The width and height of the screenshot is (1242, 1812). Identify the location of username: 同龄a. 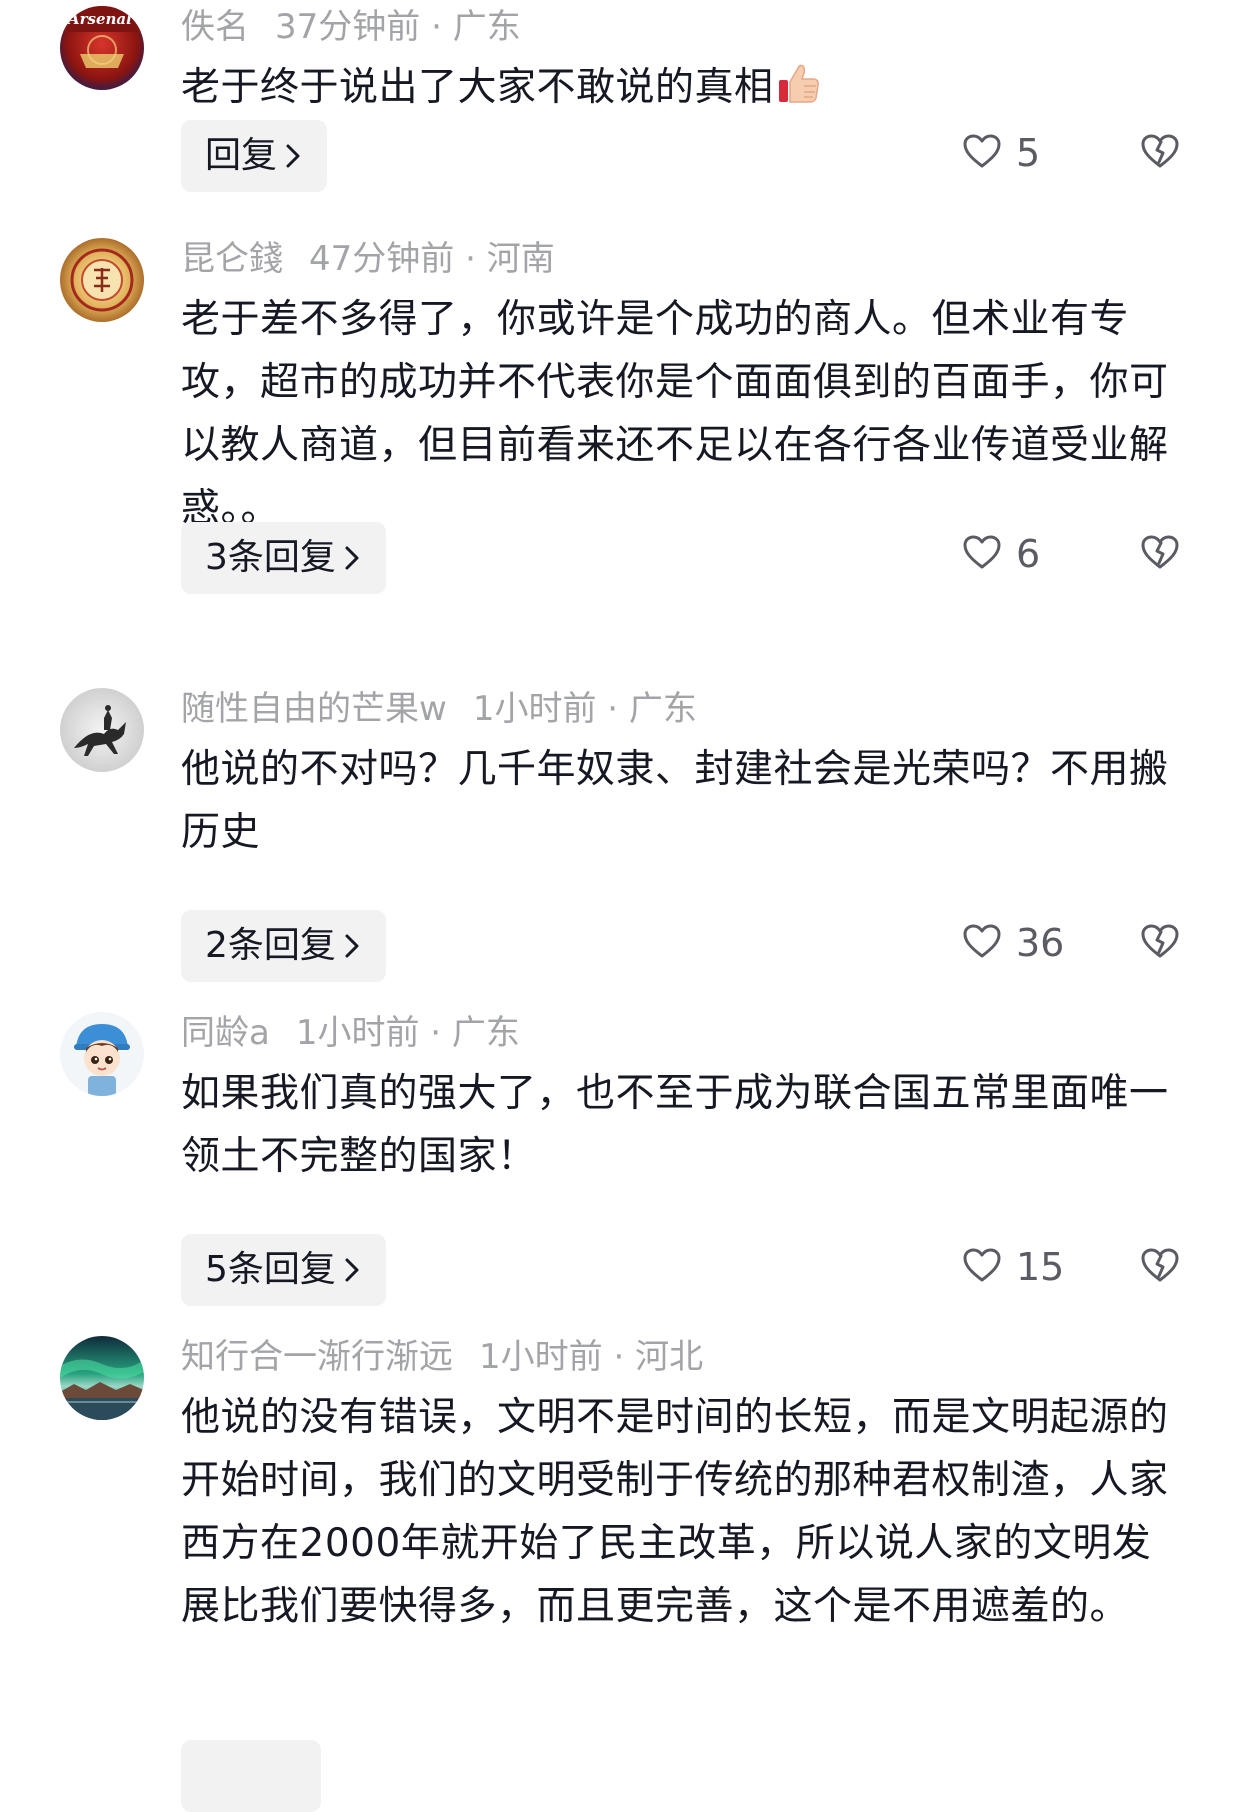
(225, 1033).